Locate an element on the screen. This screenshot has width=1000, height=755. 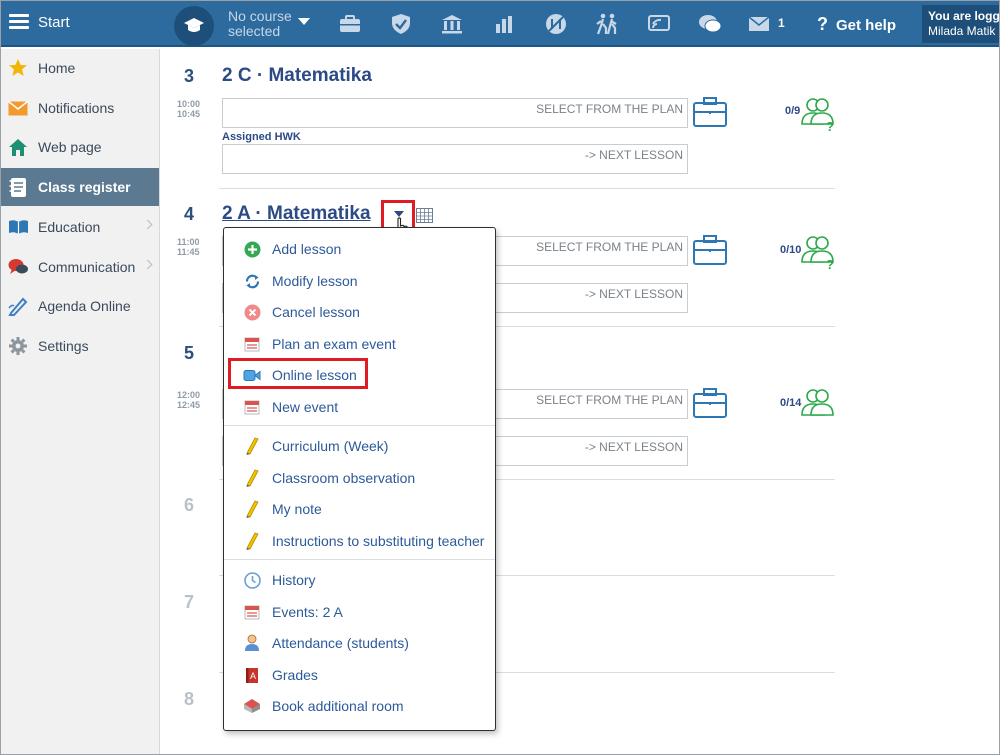
shield-check-icon is located at coordinates (401, 24).